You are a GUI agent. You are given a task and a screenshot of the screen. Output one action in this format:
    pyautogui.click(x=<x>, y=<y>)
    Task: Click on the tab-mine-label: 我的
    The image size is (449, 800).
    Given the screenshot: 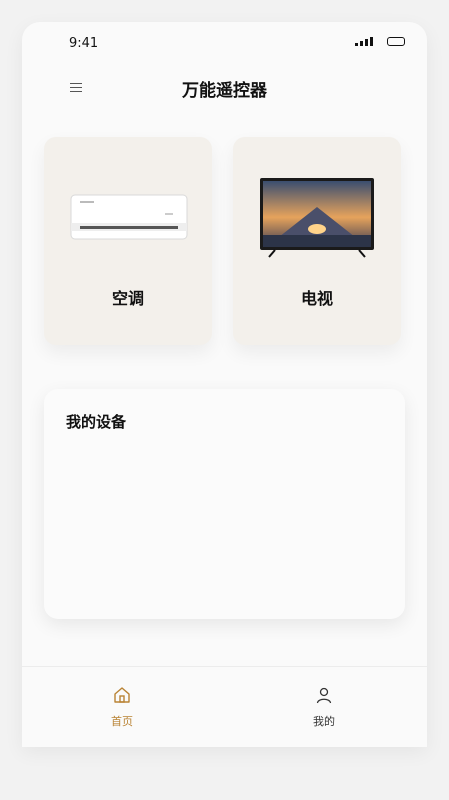 What is the action you would take?
    pyautogui.click(x=324, y=721)
    